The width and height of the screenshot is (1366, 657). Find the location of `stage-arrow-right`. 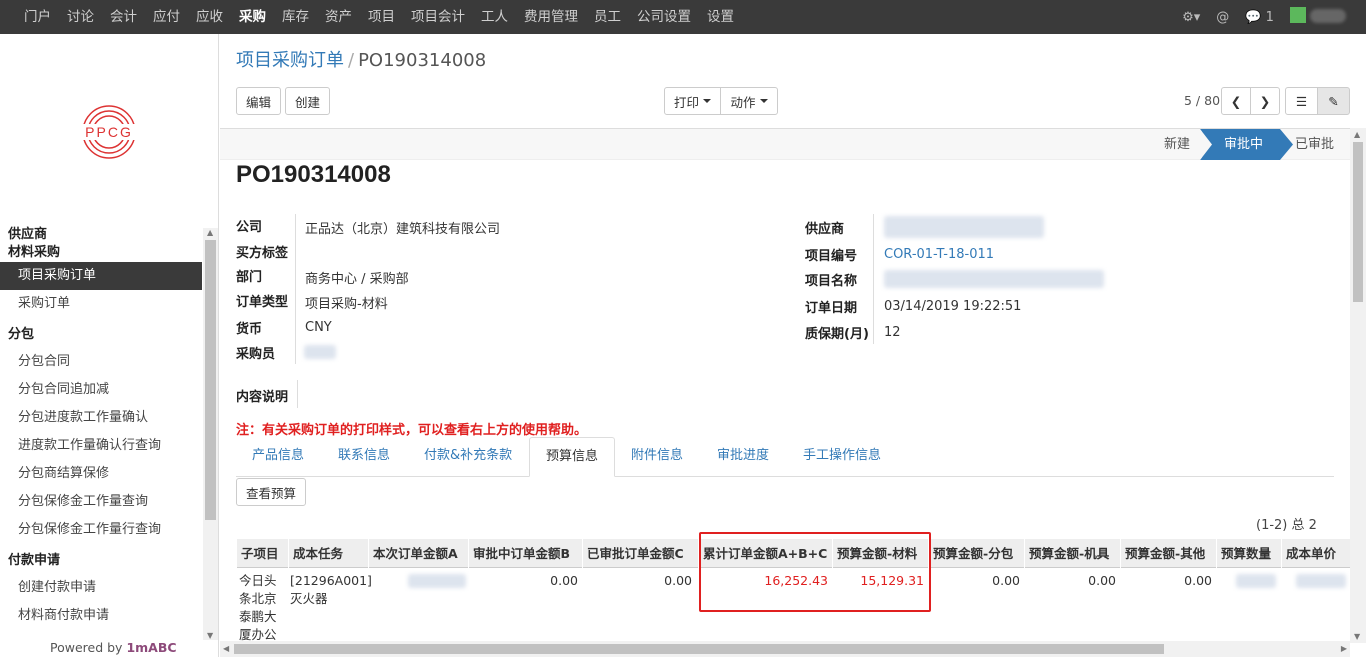

stage-arrow-right is located at coordinates (1286, 144).